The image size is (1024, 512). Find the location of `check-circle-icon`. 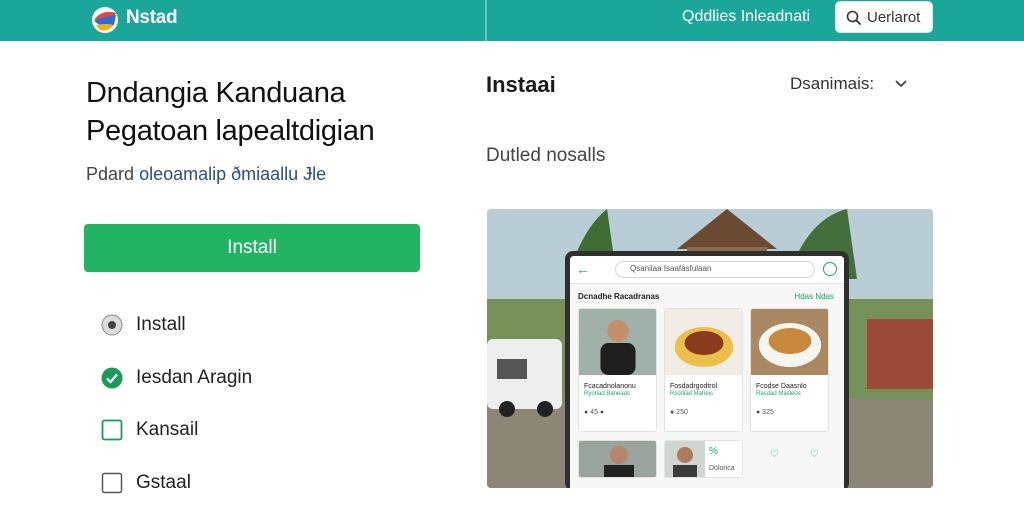

check-circle-icon is located at coordinates (112, 378).